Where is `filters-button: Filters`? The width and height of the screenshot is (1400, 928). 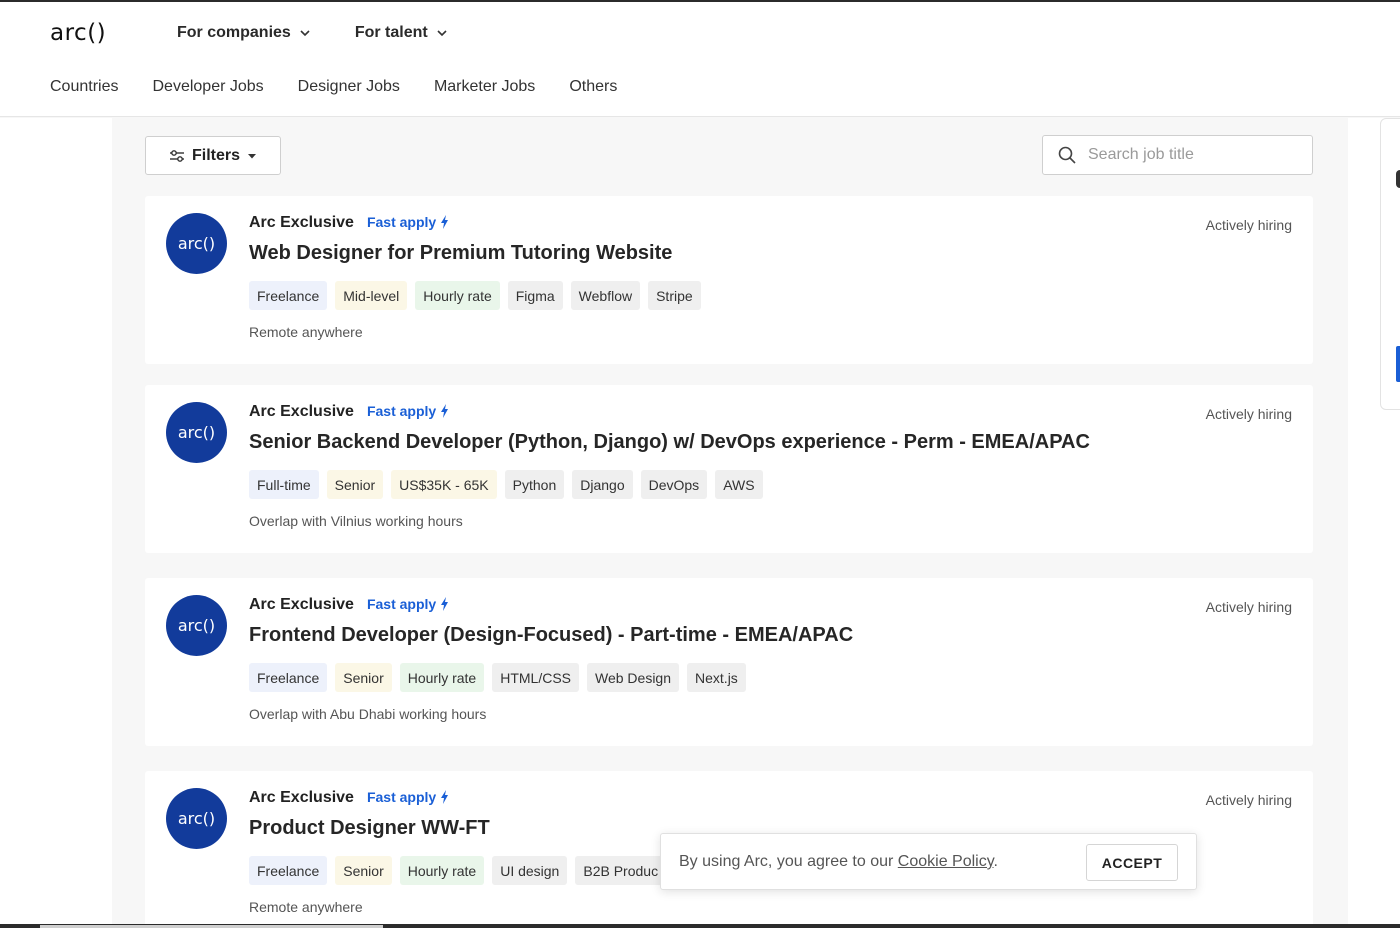
filters-button: Filters is located at coordinates (213, 155).